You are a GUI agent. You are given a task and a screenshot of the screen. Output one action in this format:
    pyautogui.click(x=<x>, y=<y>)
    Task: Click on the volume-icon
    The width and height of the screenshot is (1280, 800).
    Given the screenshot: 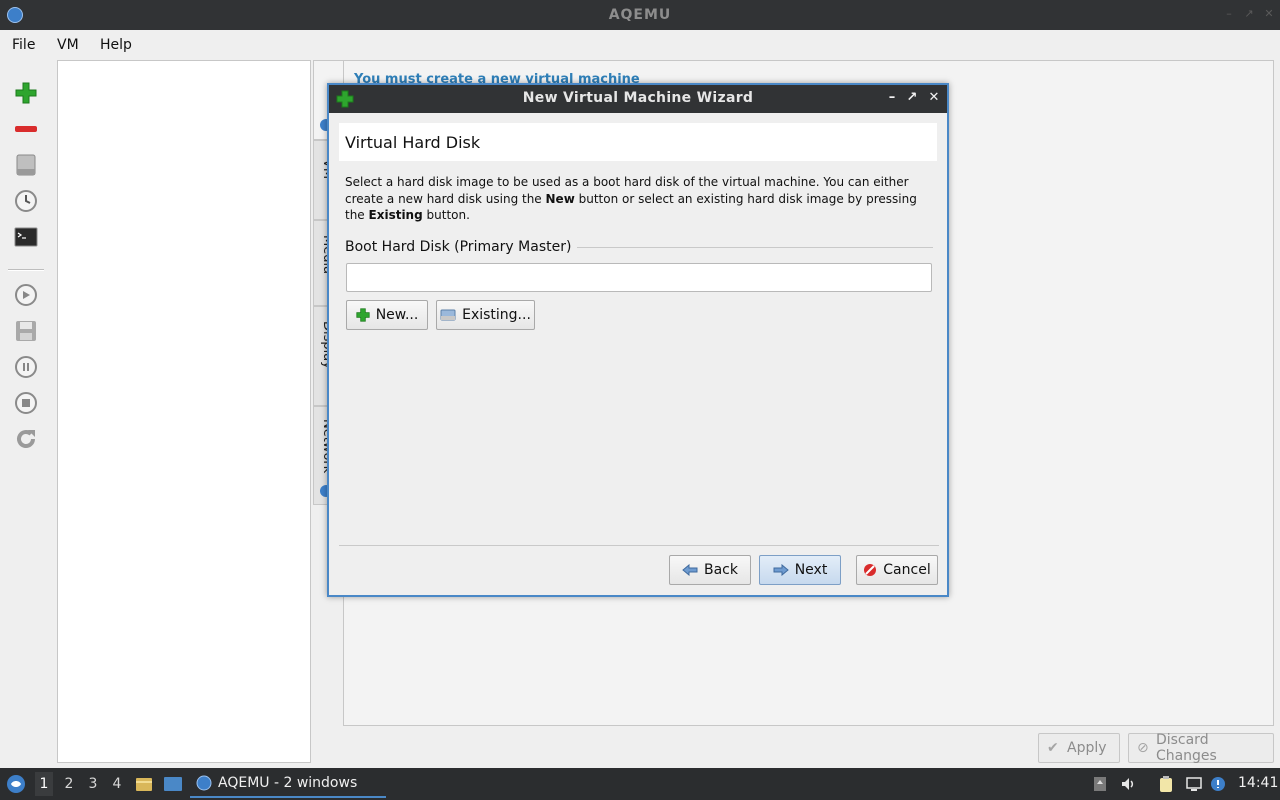 What is the action you would take?
    pyautogui.click(x=1128, y=784)
    